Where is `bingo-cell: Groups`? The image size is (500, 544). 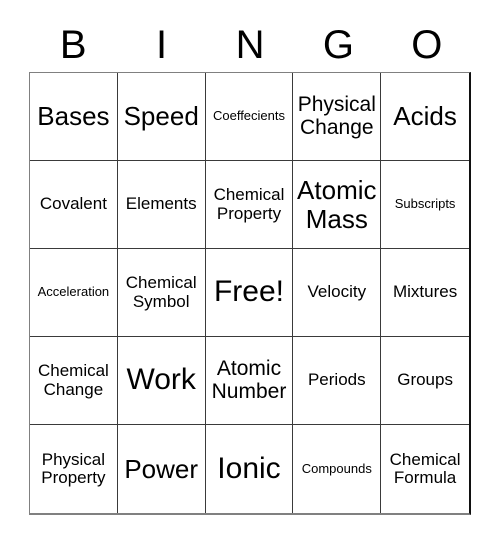 bingo-cell: Groups is located at coordinates (425, 381).